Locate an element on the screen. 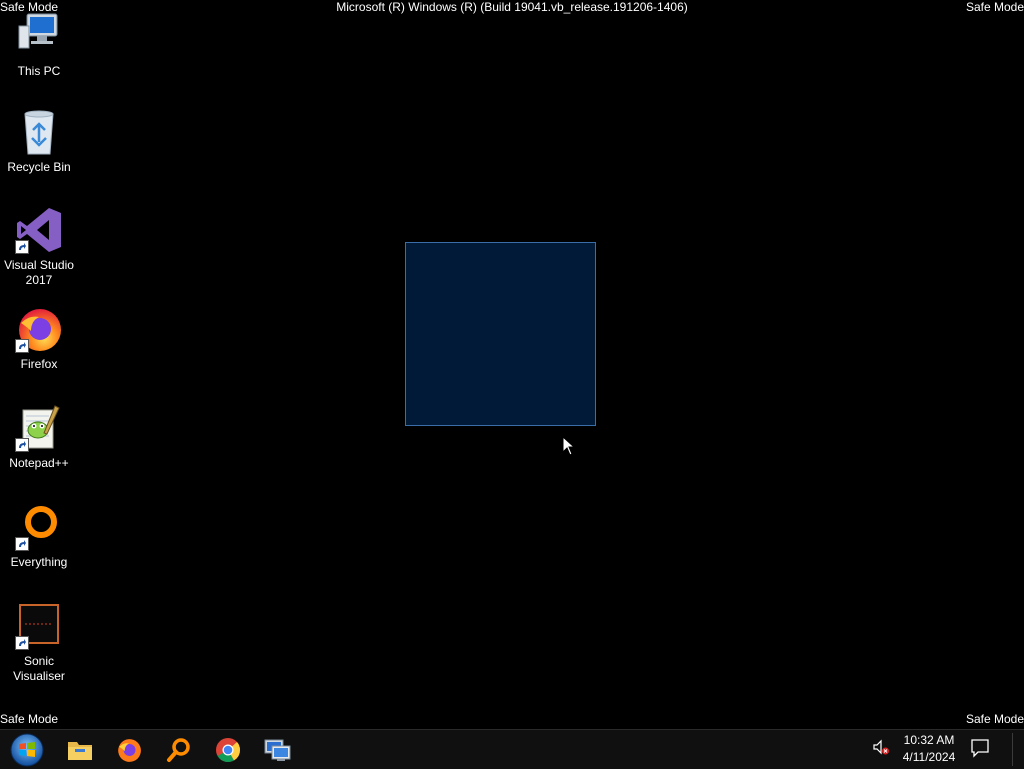 This screenshot has height=769, width=1024. volume-button is located at coordinates (881, 749).